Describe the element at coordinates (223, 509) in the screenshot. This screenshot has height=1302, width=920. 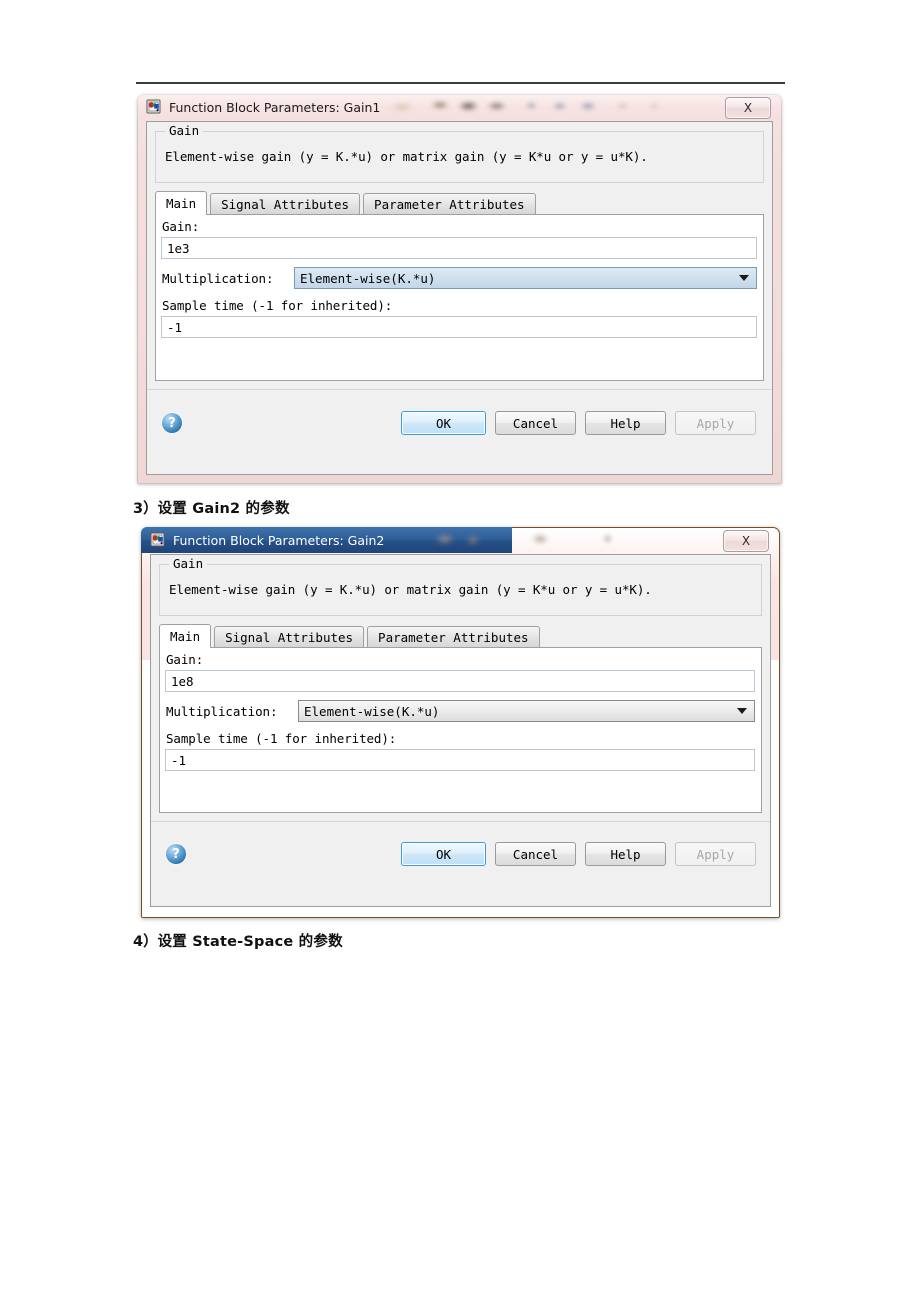
I see `caption-text: 设置 Gain2 的参数` at that location.